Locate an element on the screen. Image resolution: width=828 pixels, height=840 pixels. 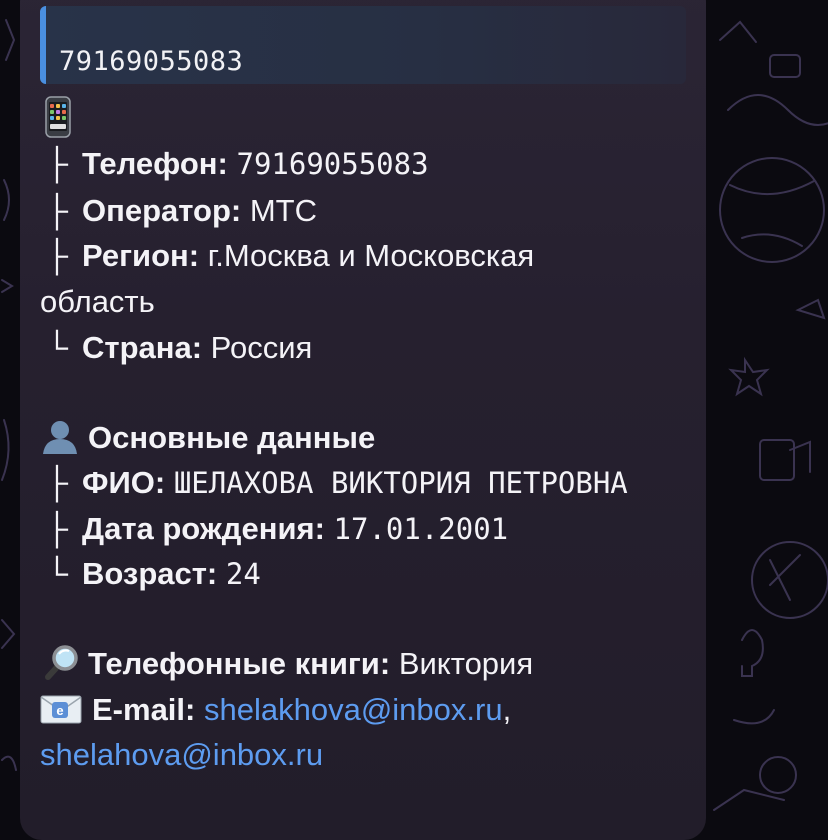
mobile-phone-icon is located at coordinates (58, 117).